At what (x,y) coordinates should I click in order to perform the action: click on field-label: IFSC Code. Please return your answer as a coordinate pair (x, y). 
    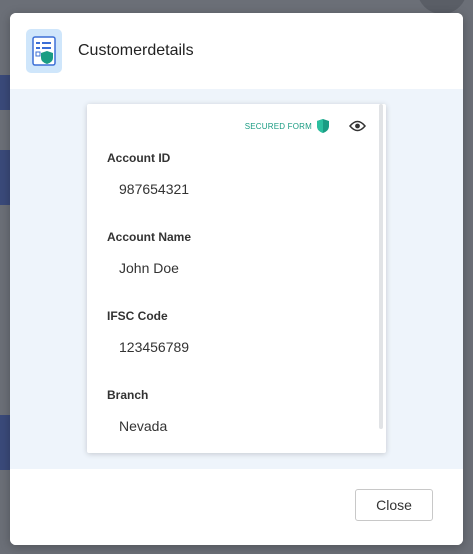
    Looking at the image, I should click on (137, 316).